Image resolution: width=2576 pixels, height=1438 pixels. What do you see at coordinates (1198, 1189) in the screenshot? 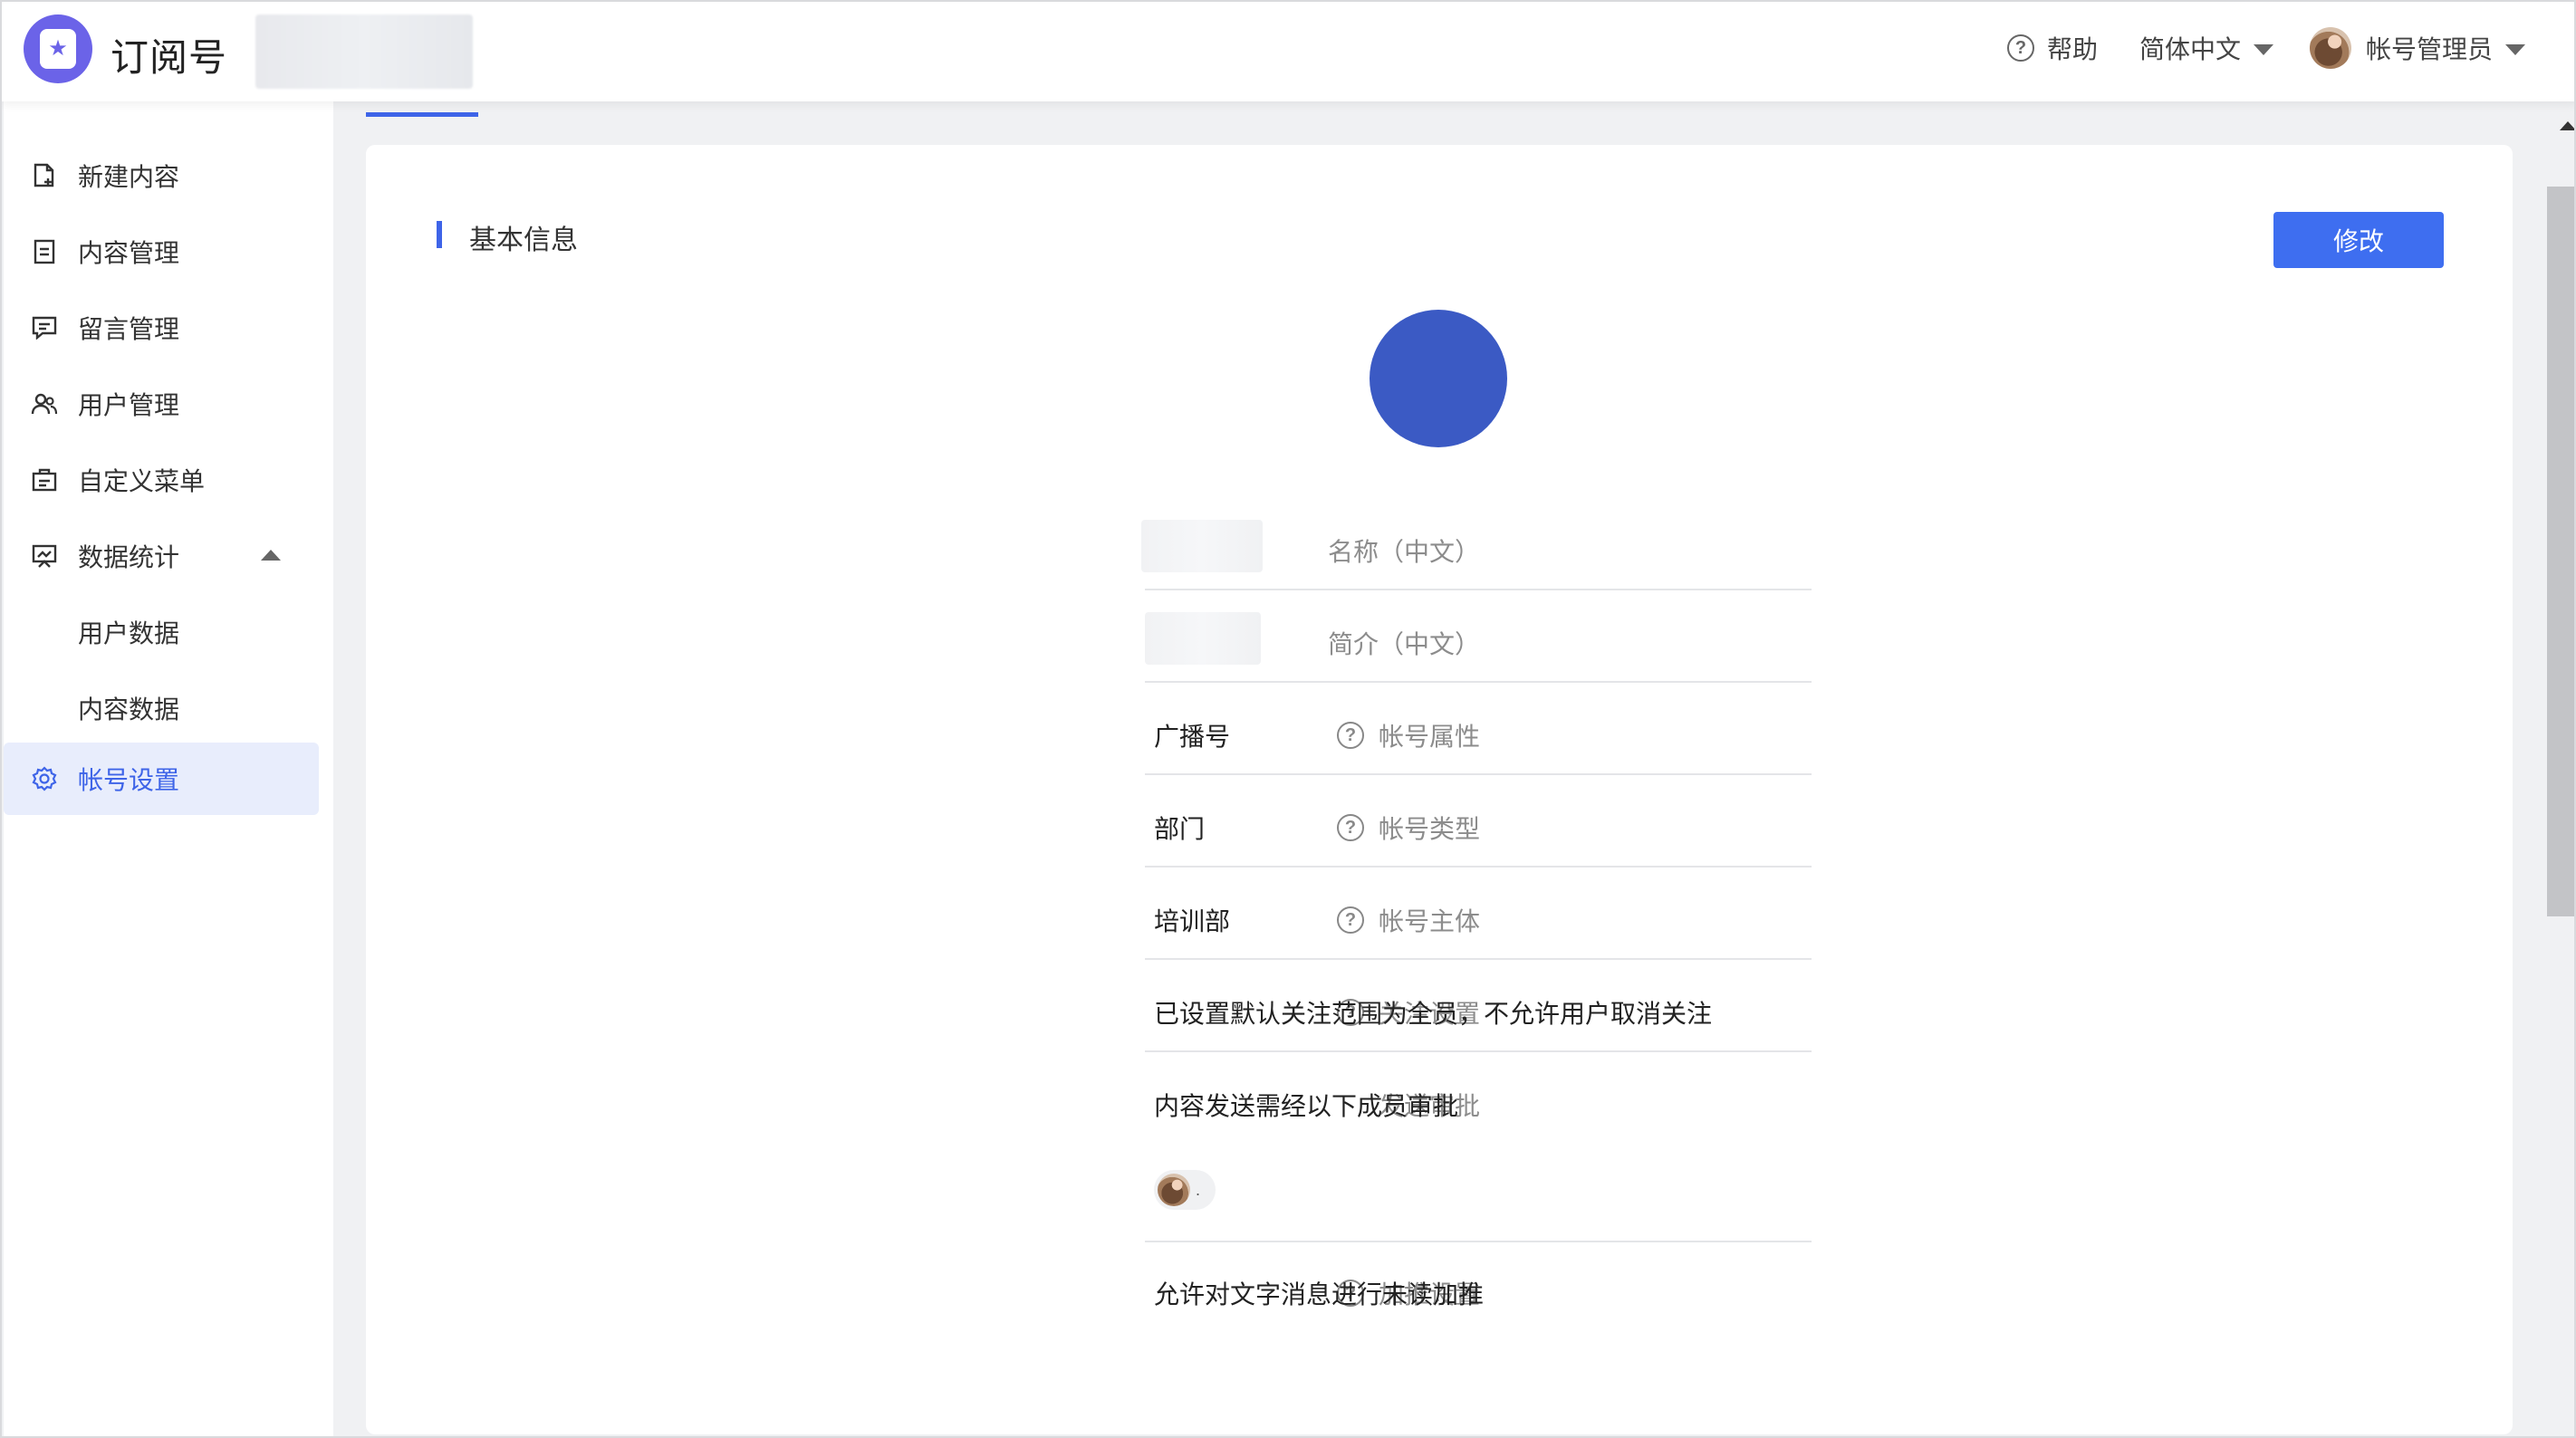
I see `approver-name: .` at bounding box center [1198, 1189].